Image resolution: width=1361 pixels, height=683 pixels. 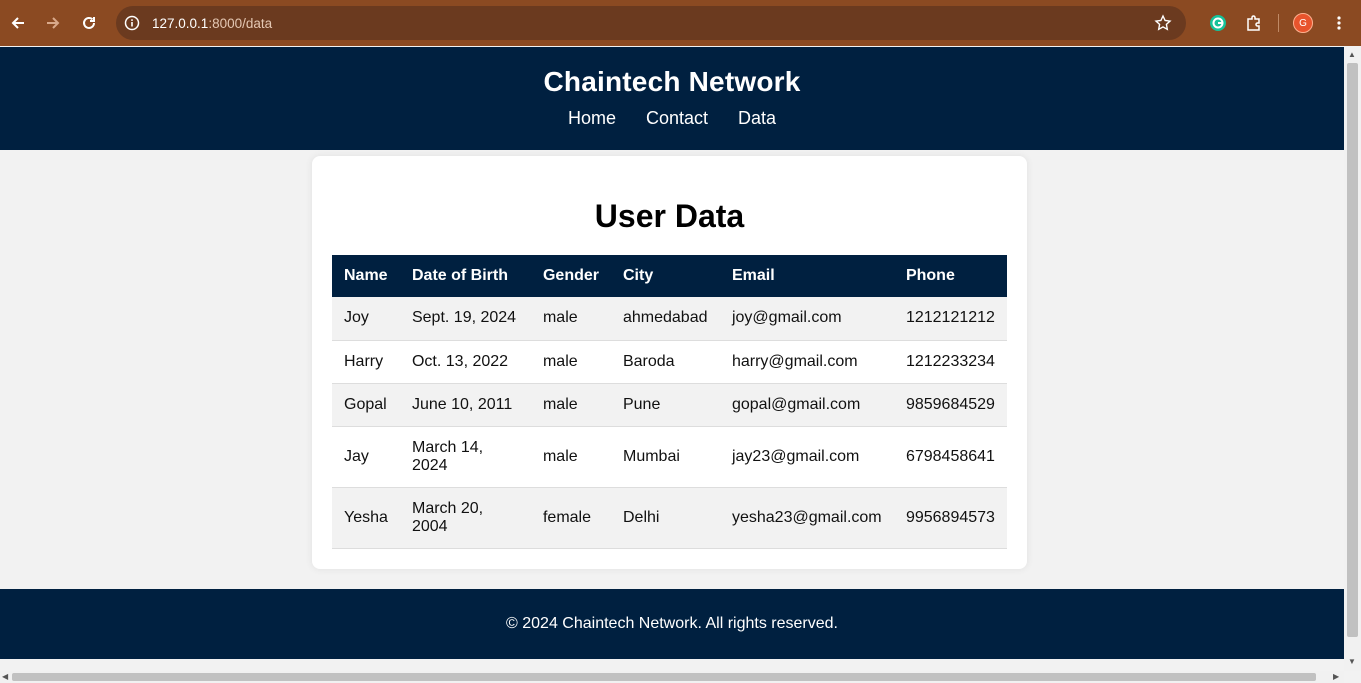 I want to click on horizontal-scrollbar: ◀ ▶, so click(x=672, y=677).